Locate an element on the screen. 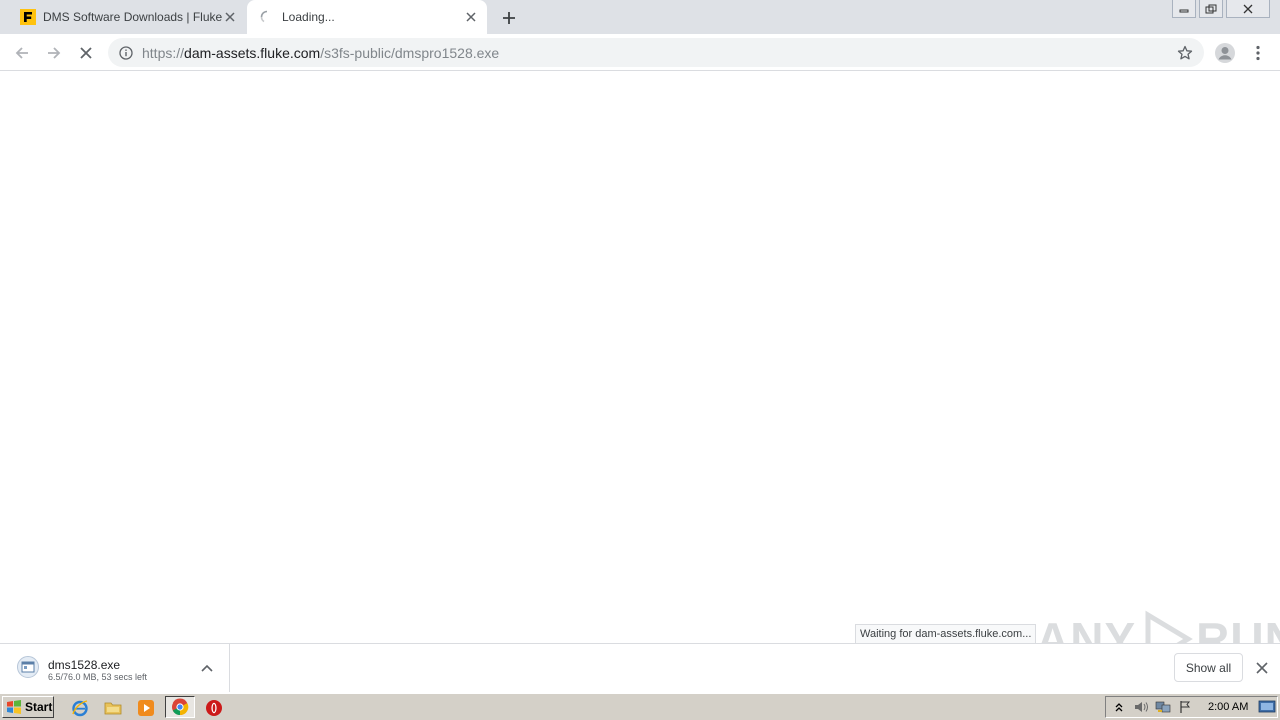  download-progress-text: 6.5/76.0 MB, 53 secs left is located at coordinates (98, 677).